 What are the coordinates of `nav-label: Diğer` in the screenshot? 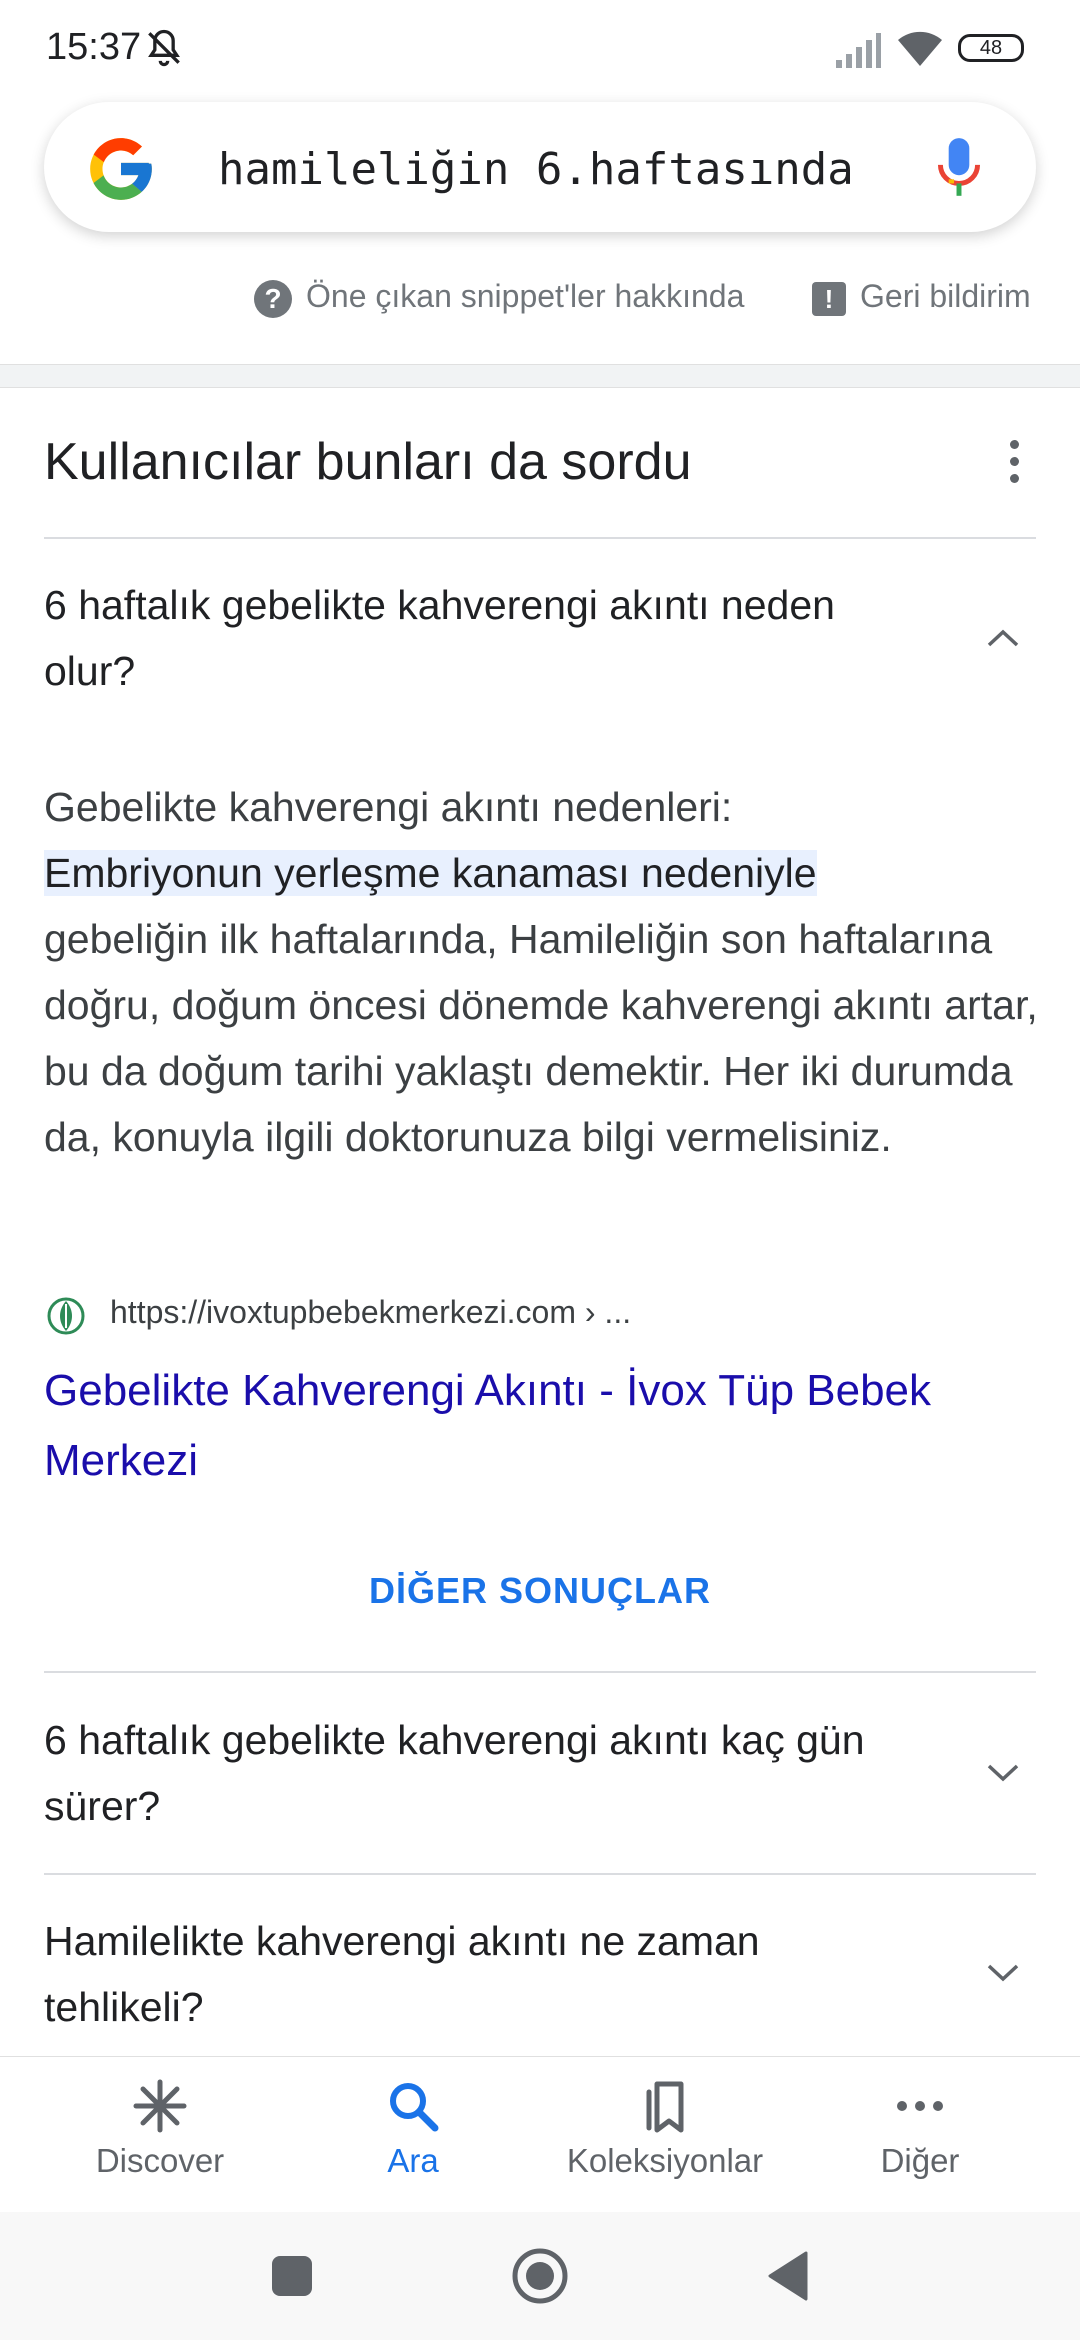 It's located at (920, 2160).